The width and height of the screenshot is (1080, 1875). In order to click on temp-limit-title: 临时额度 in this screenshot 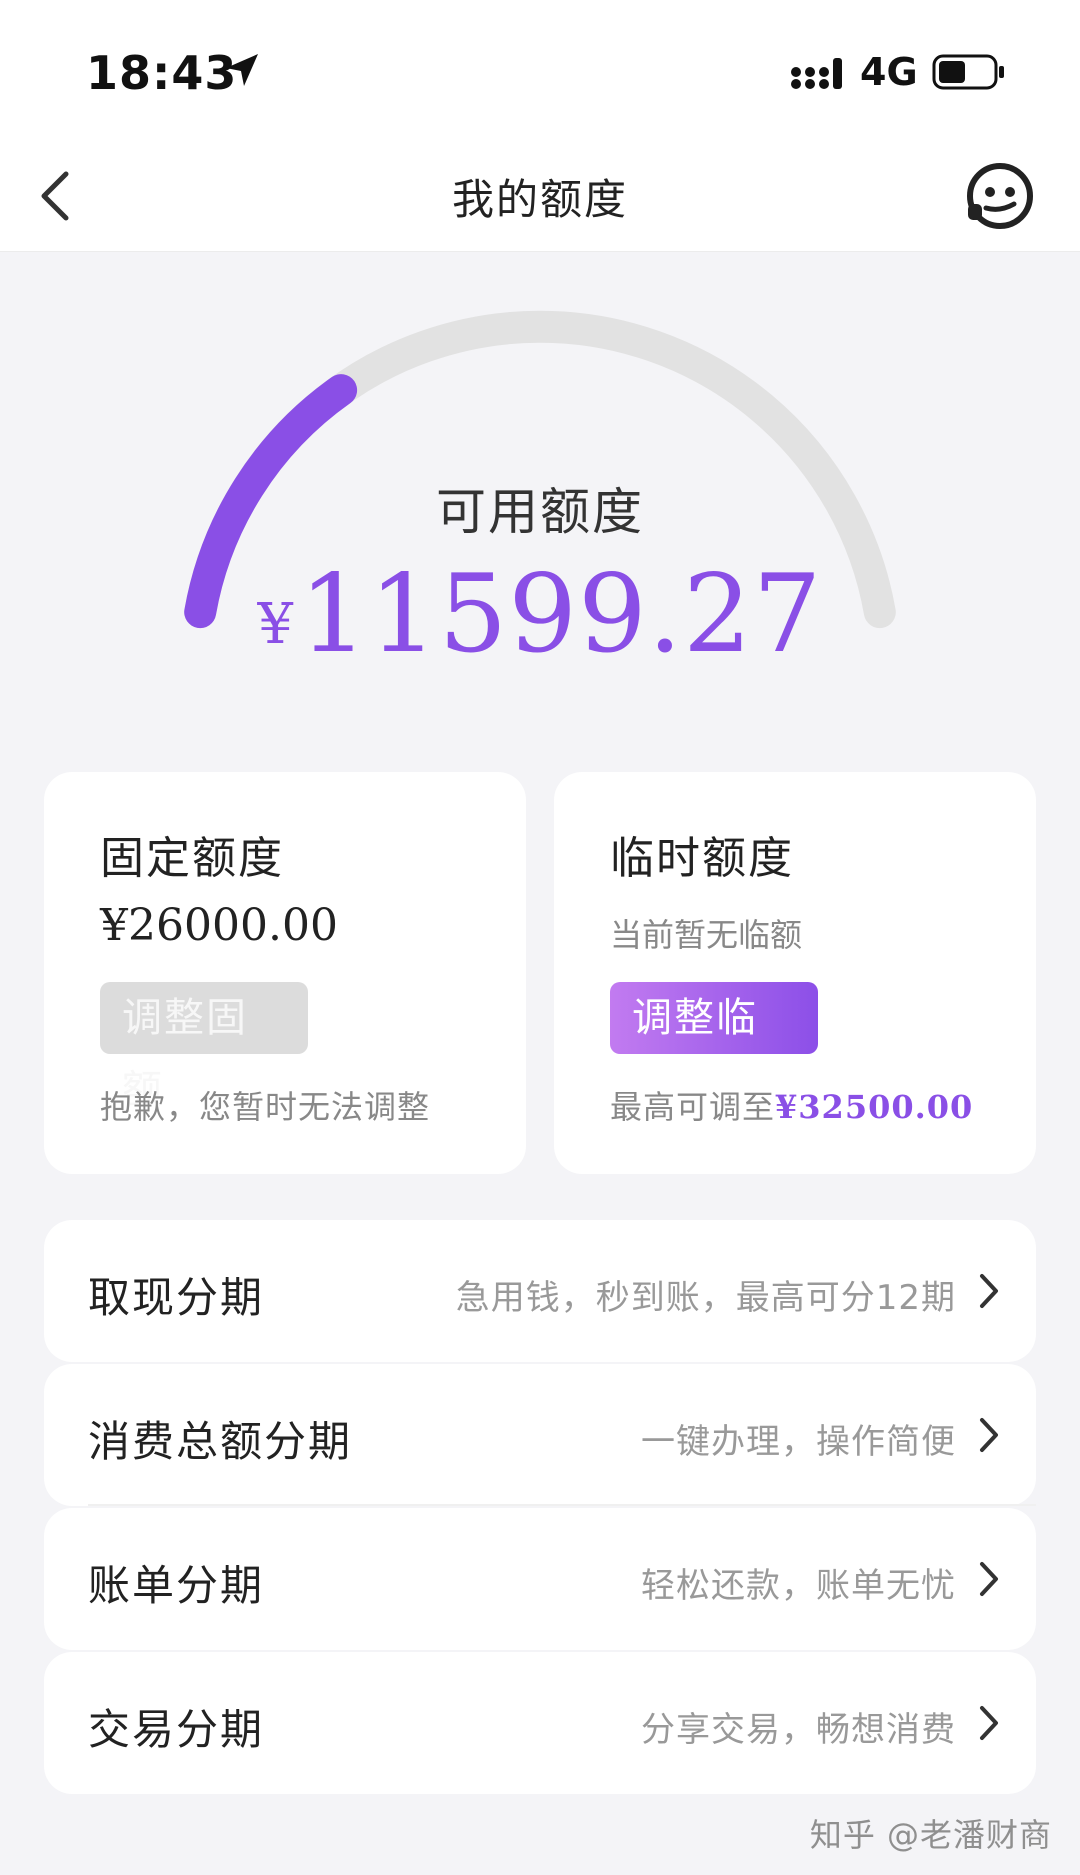, I will do `click(702, 858)`.